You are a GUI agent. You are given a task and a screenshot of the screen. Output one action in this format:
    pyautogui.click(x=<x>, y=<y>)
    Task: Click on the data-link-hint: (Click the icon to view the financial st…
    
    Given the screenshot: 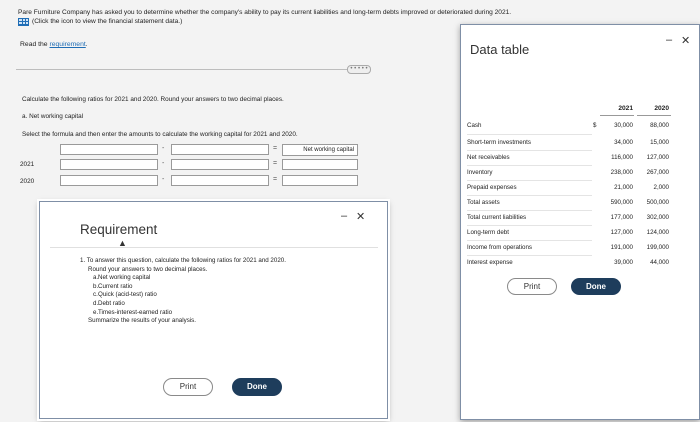 What is the action you would take?
    pyautogui.click(x=107, y=21)
    